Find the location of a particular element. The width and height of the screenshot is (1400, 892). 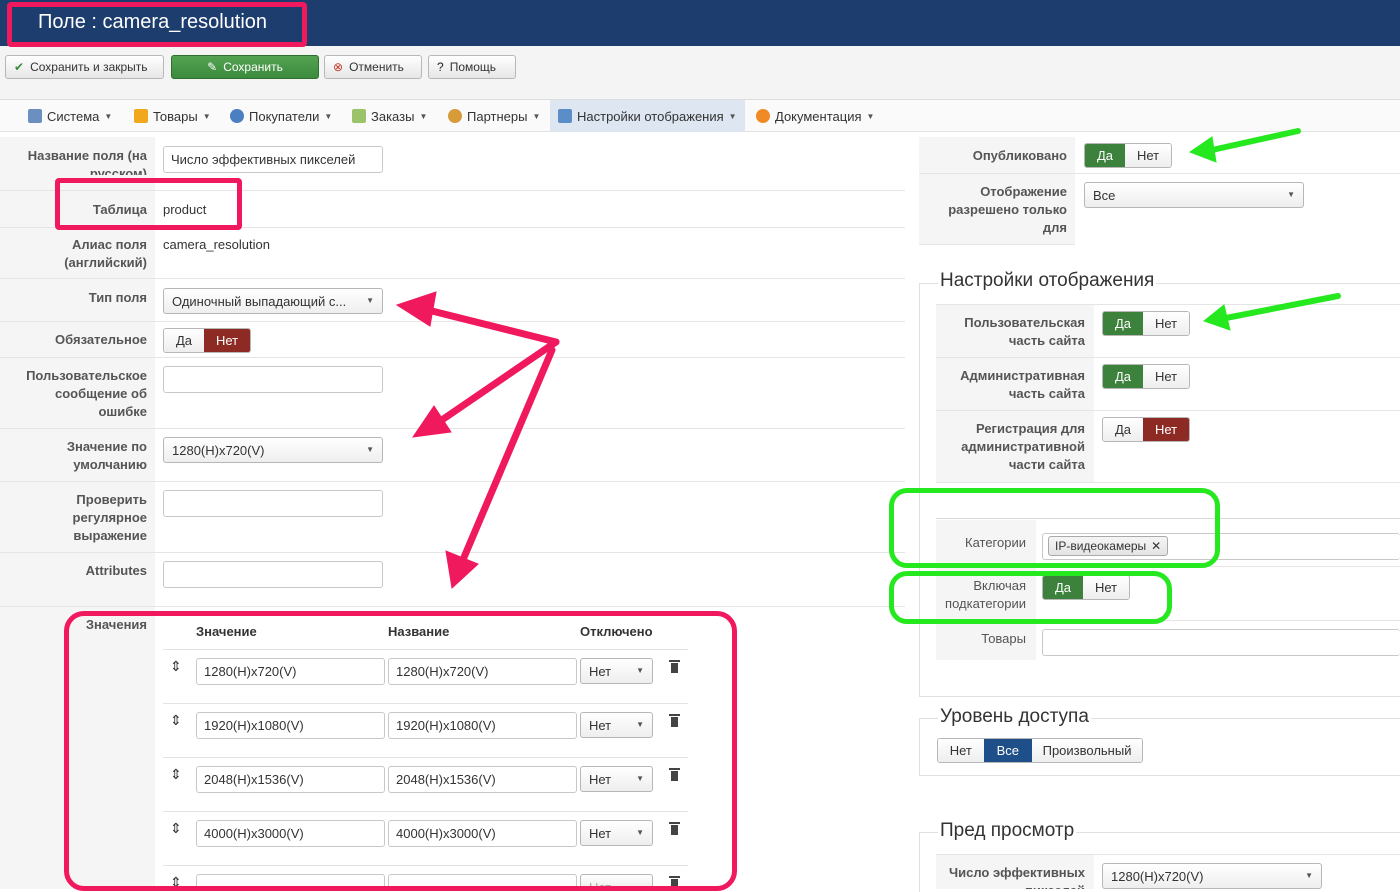

arrow-published is located at coordinates (1255, 140).